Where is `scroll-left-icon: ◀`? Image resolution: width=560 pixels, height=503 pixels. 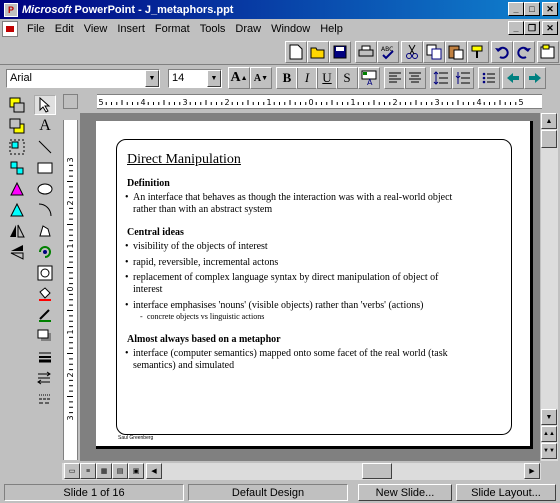 scroll-left-icon: ◀ is located at coordinates (154, 471).